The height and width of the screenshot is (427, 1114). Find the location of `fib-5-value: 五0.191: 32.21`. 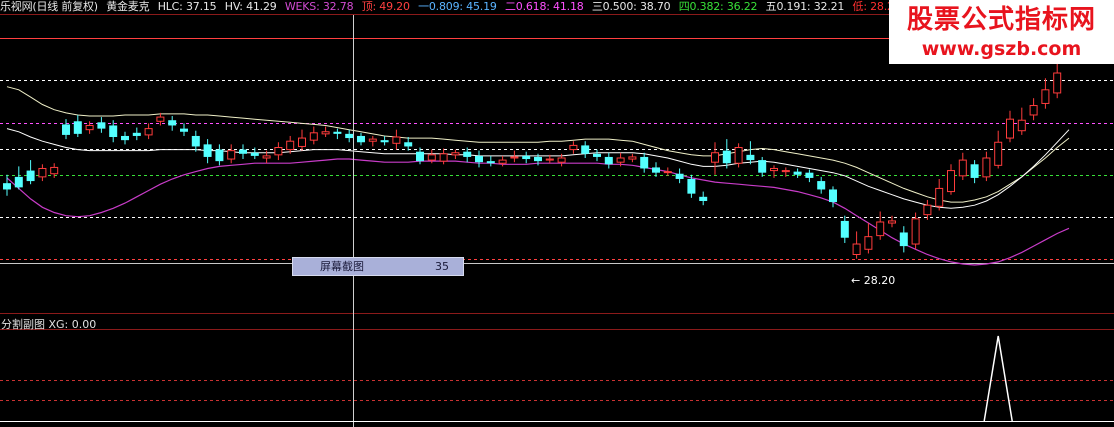

fib-5-value: 五0.191: 32.21 is located at coordinates (805, 6).